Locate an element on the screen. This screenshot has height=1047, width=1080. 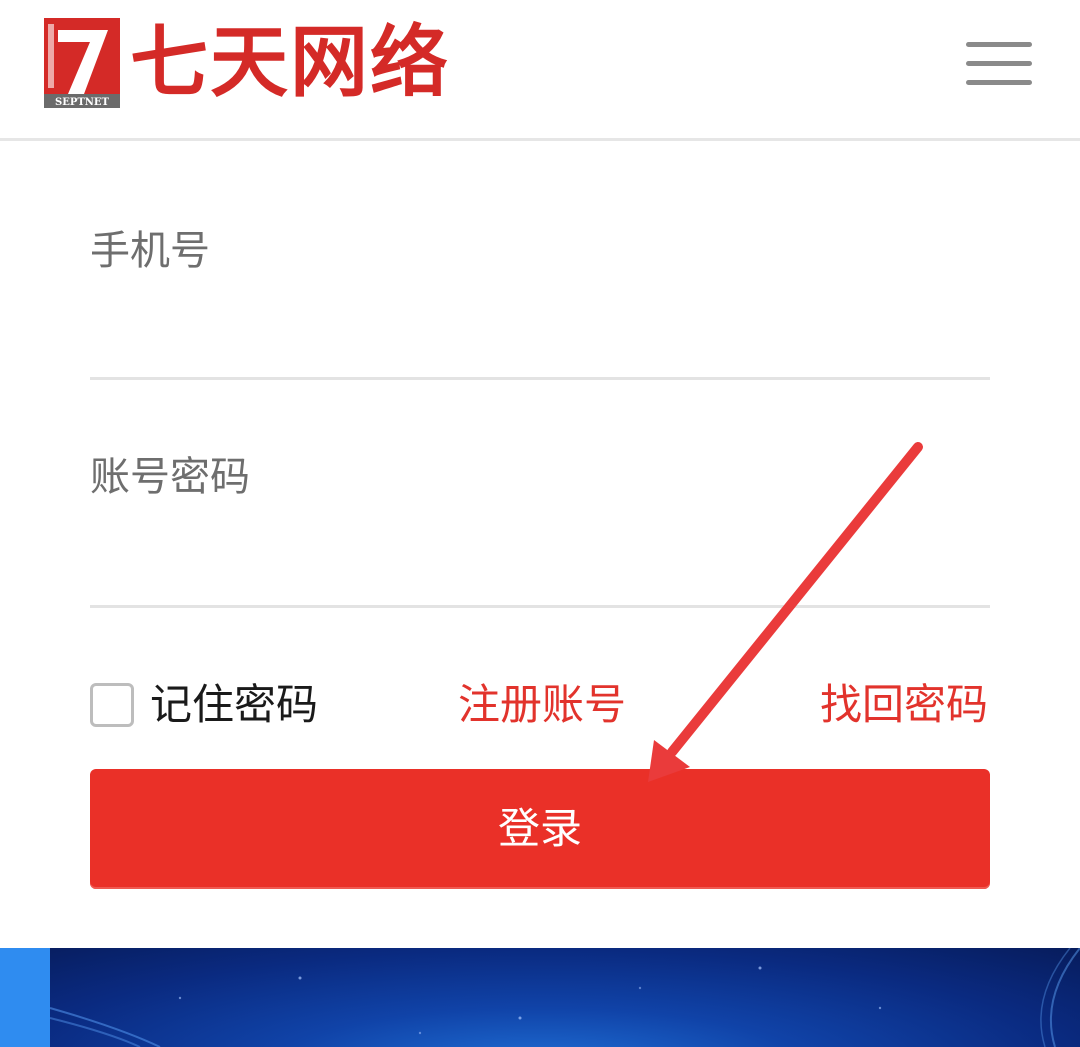
promo-banner is located at coordinates (540, 997).